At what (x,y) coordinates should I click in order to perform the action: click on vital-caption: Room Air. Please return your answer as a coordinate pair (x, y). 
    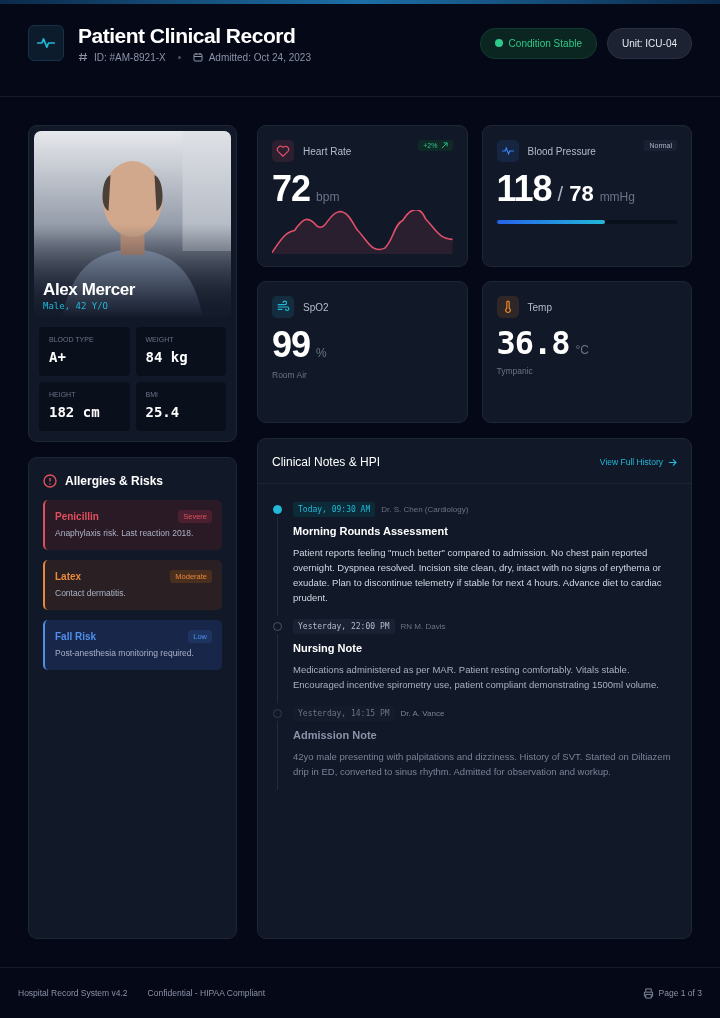
    Looking at the image, I should click on (290, 375).